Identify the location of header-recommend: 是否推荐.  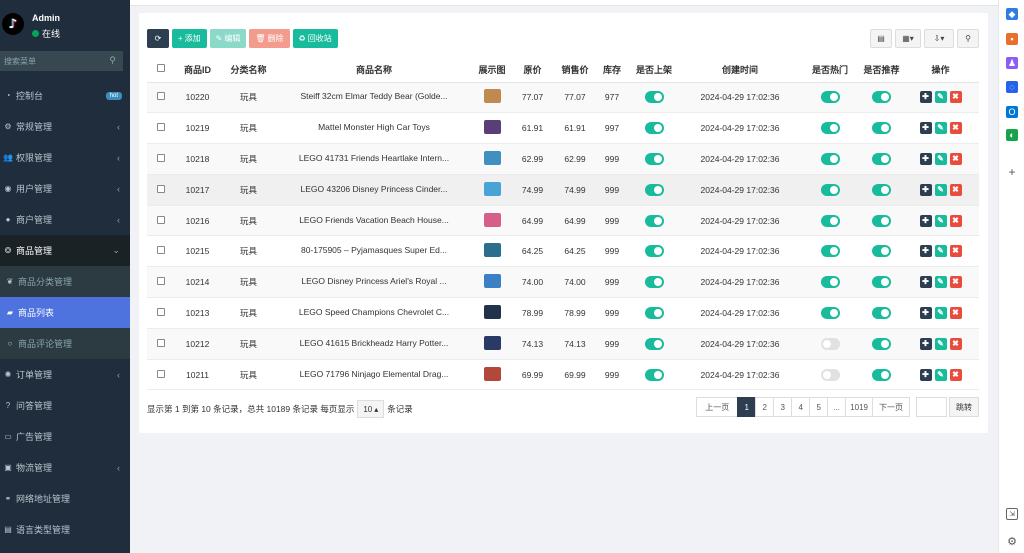
(881, 70).